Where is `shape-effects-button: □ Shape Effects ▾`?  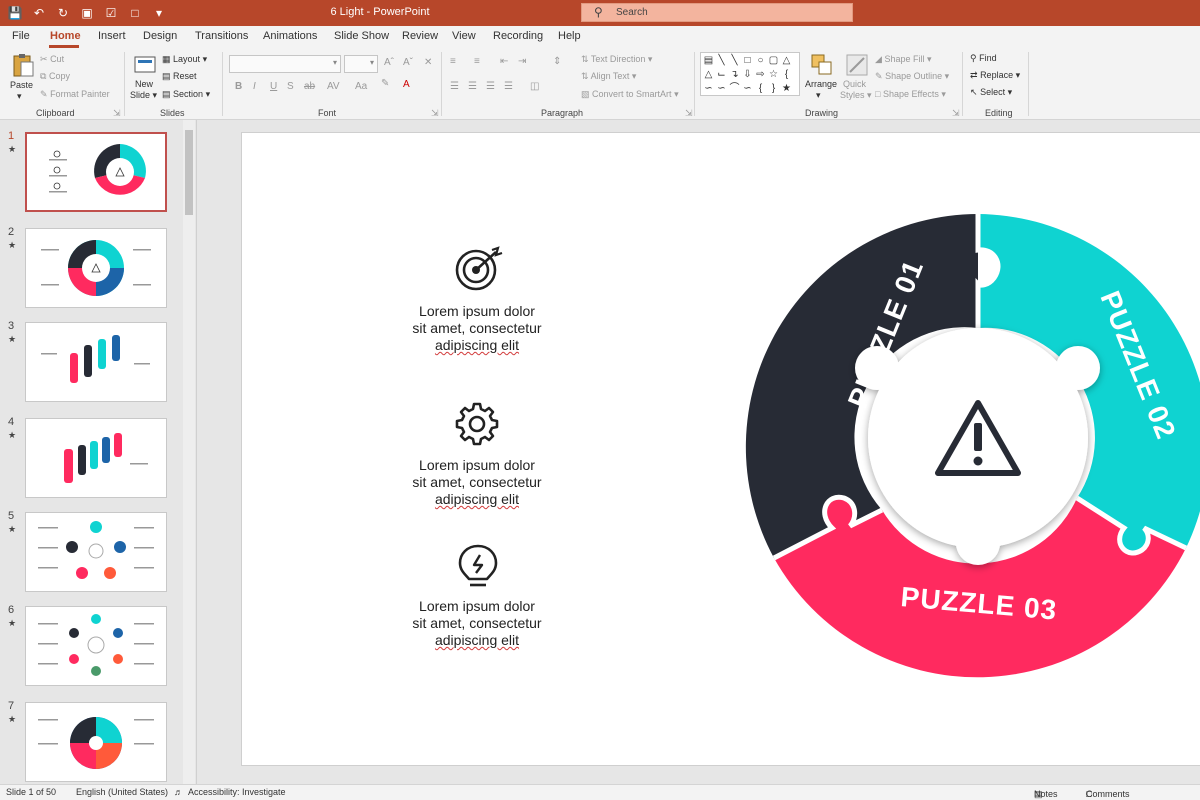
shape-effects-button: □ Shape Effects ▾ is located at coordinates (910, 94).